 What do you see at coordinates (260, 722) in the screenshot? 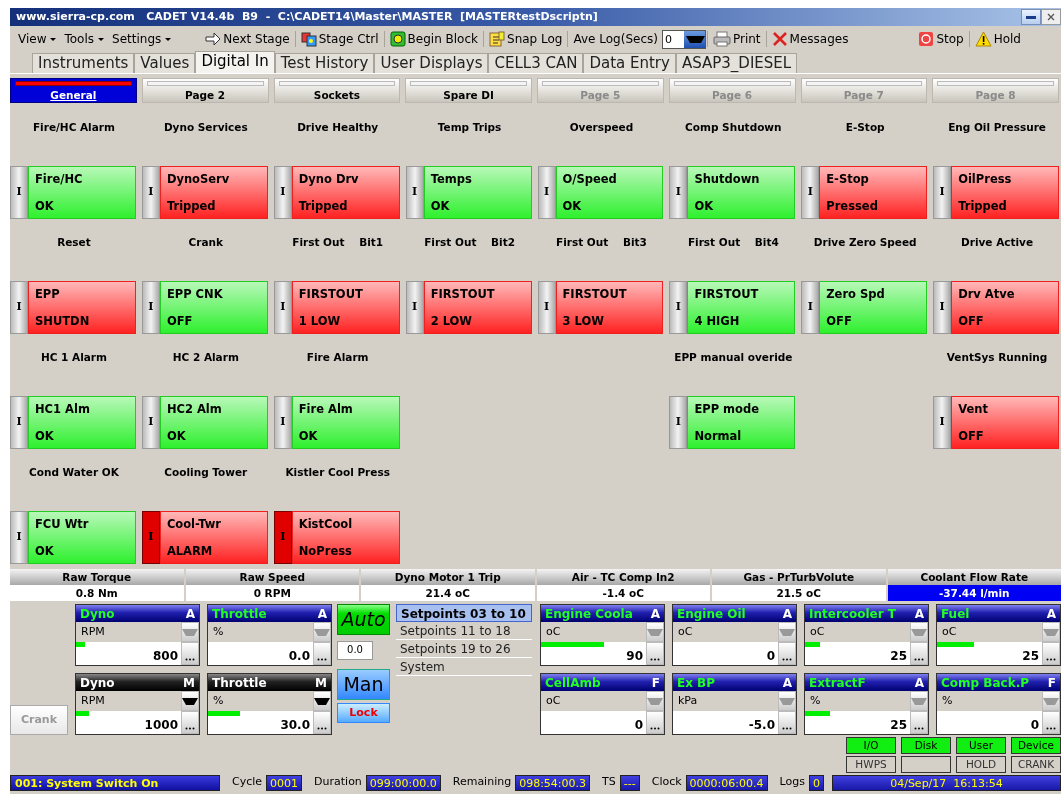
I see `value-field: 30.0` at bounding box center [260, 722].